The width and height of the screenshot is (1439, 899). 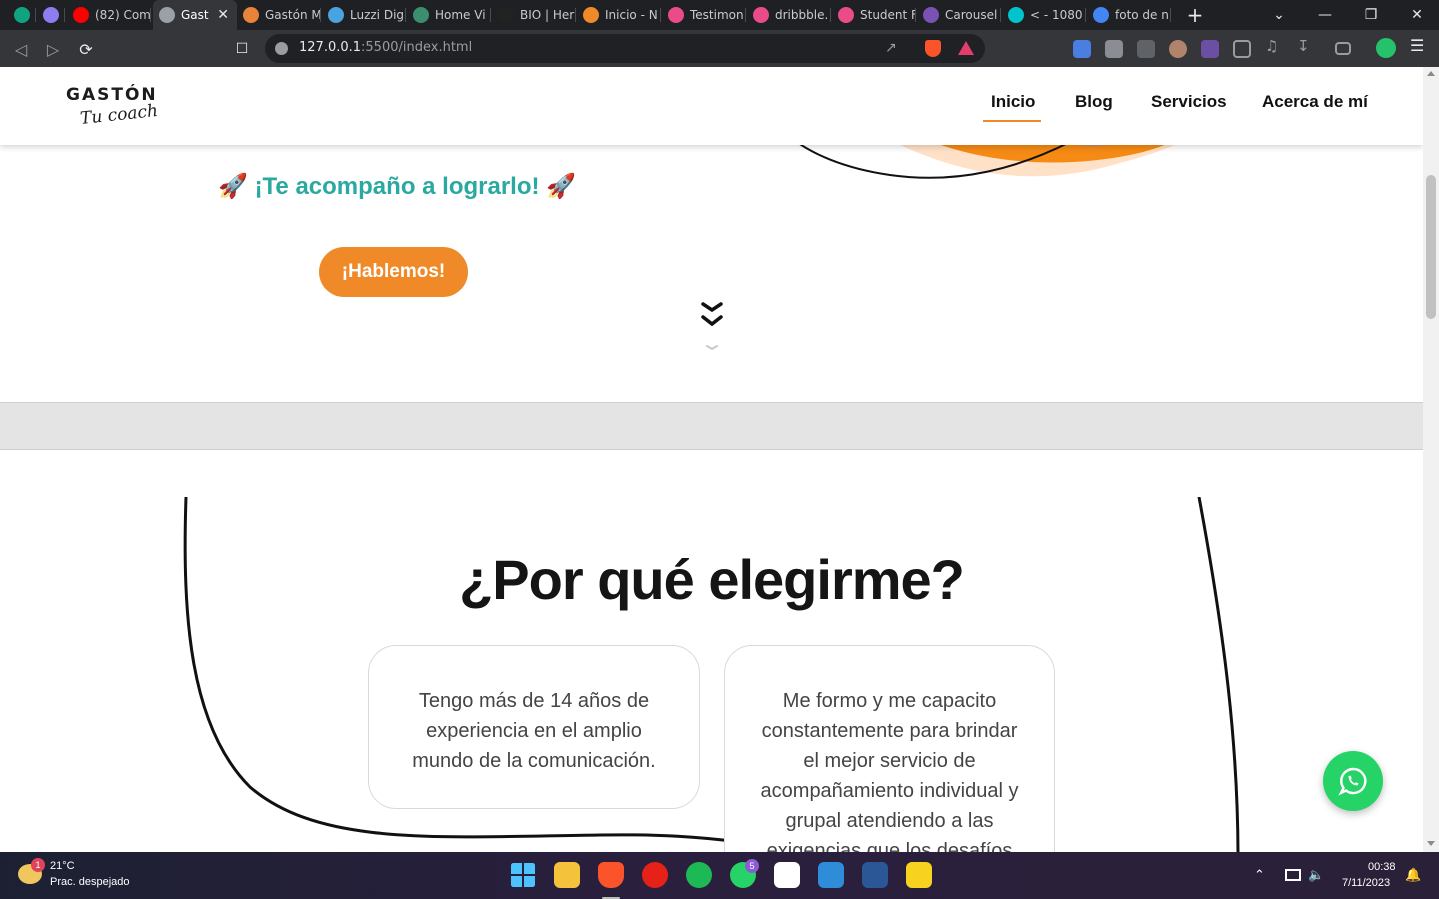 What do you see at coordinates (1013, 102) in the screenshot?
I see `nav-link-inicio: Inicio` at bounding box center [1013, 102].